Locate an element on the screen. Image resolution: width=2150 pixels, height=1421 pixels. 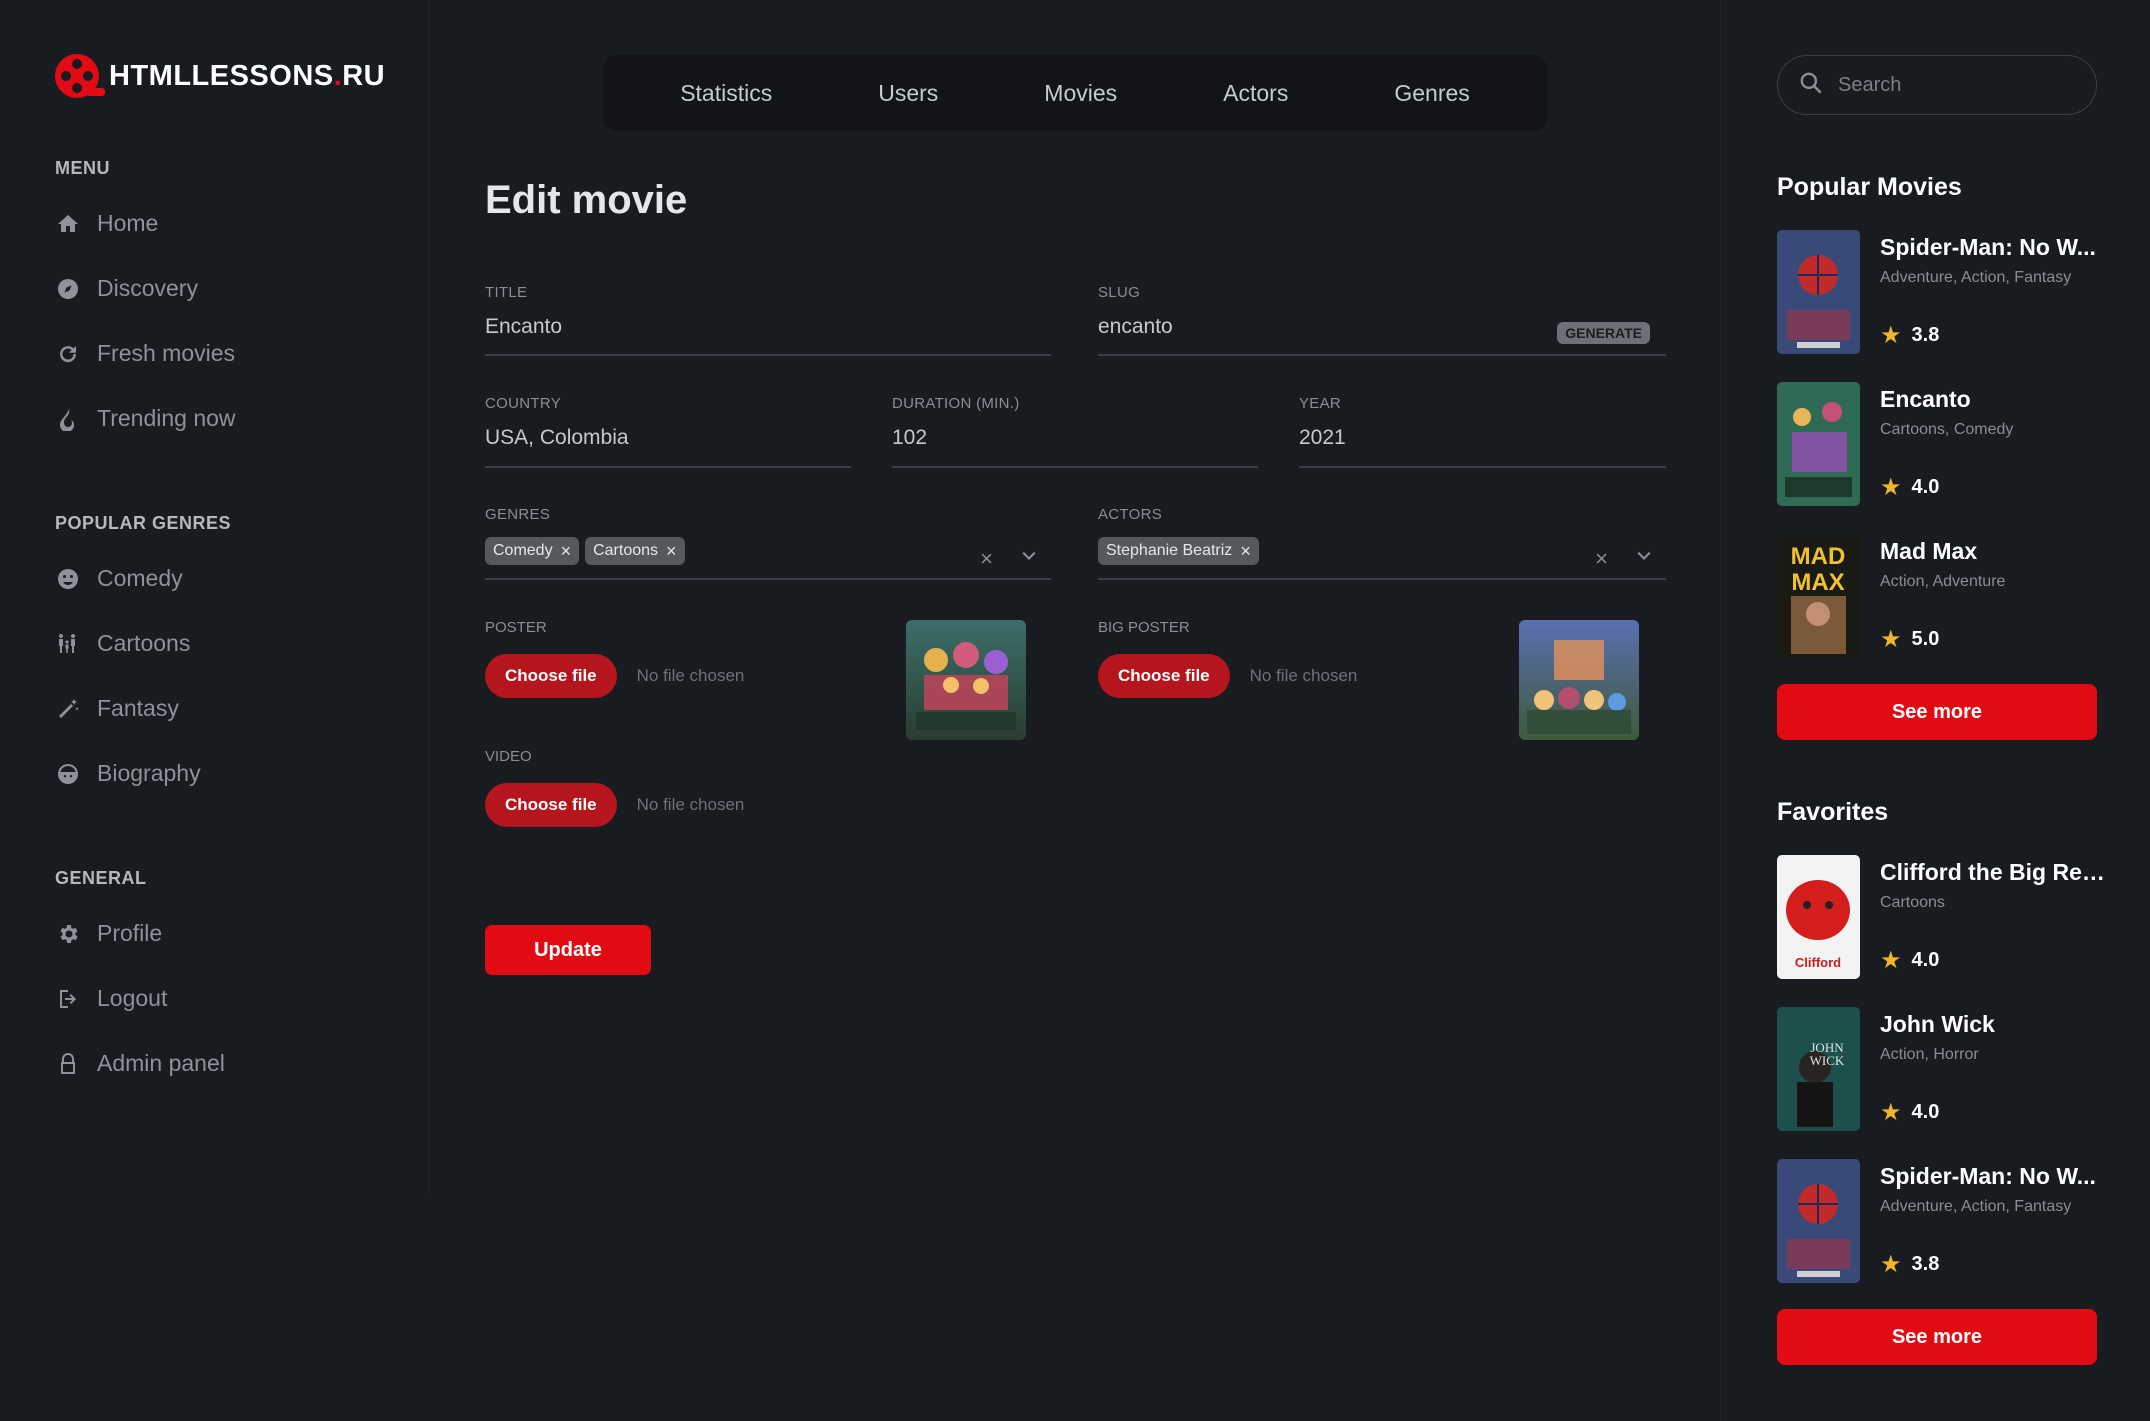
sidebar-item-label: Discovery is located at coordinates (147, 288).